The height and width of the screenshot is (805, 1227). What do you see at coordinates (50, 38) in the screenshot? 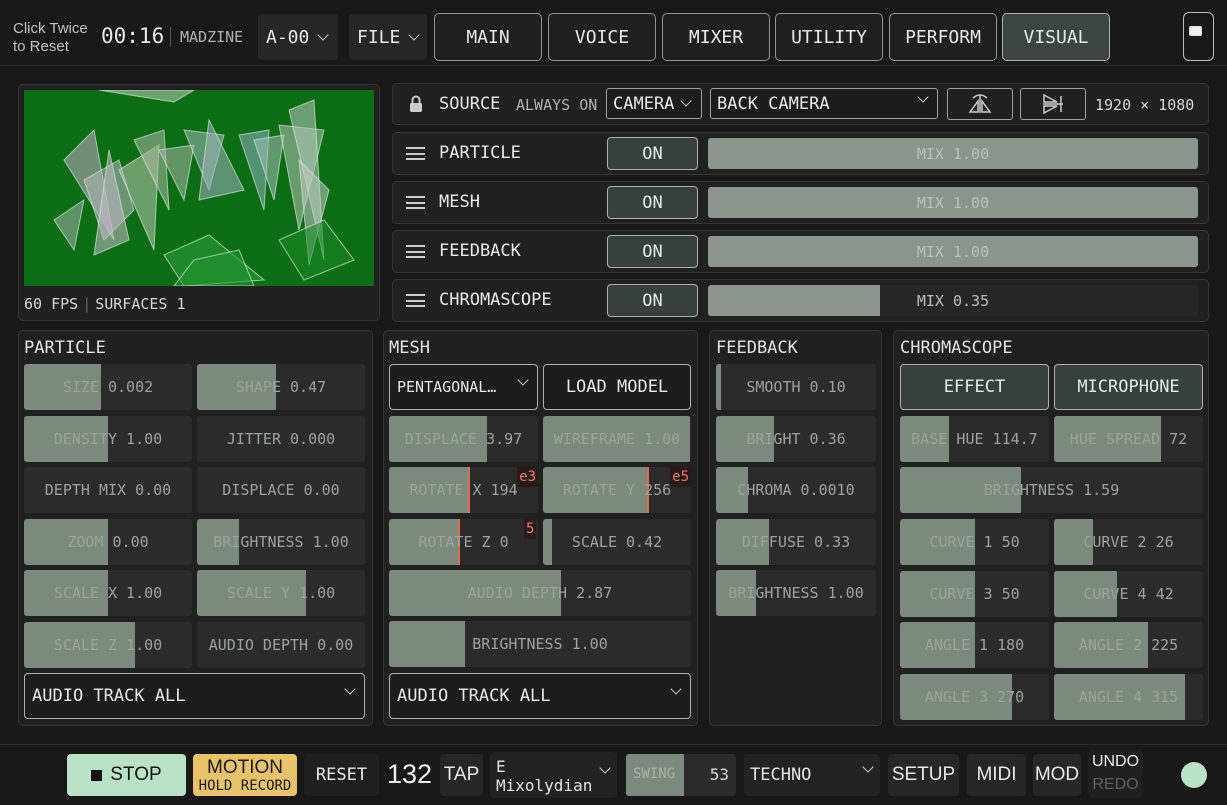
I see `reset-hint: Click Twice to Reset` at bounding box center [50, 38].